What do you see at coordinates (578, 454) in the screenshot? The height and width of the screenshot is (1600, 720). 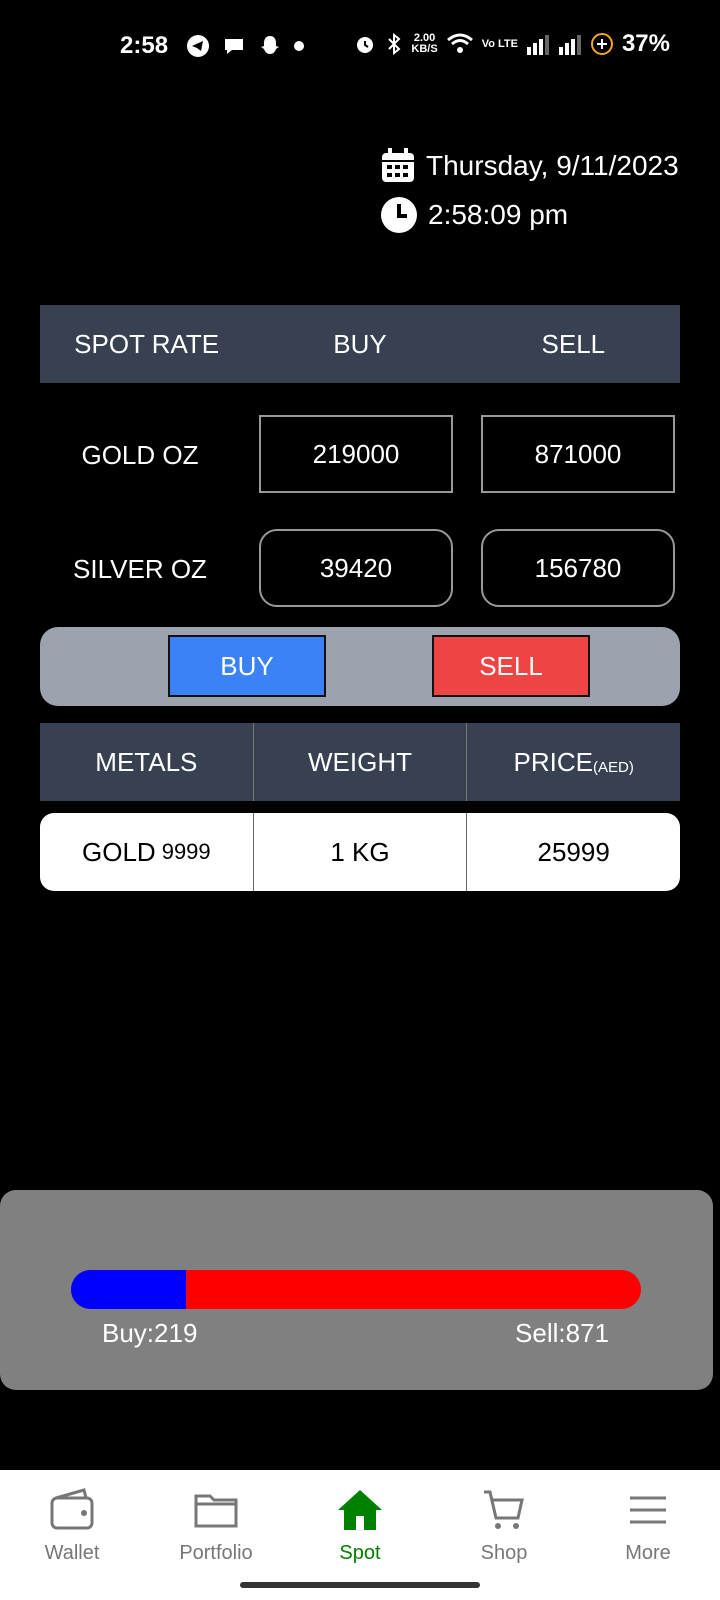 I see `gold-sell-rate: 871000` at bounding box center [578, 454].